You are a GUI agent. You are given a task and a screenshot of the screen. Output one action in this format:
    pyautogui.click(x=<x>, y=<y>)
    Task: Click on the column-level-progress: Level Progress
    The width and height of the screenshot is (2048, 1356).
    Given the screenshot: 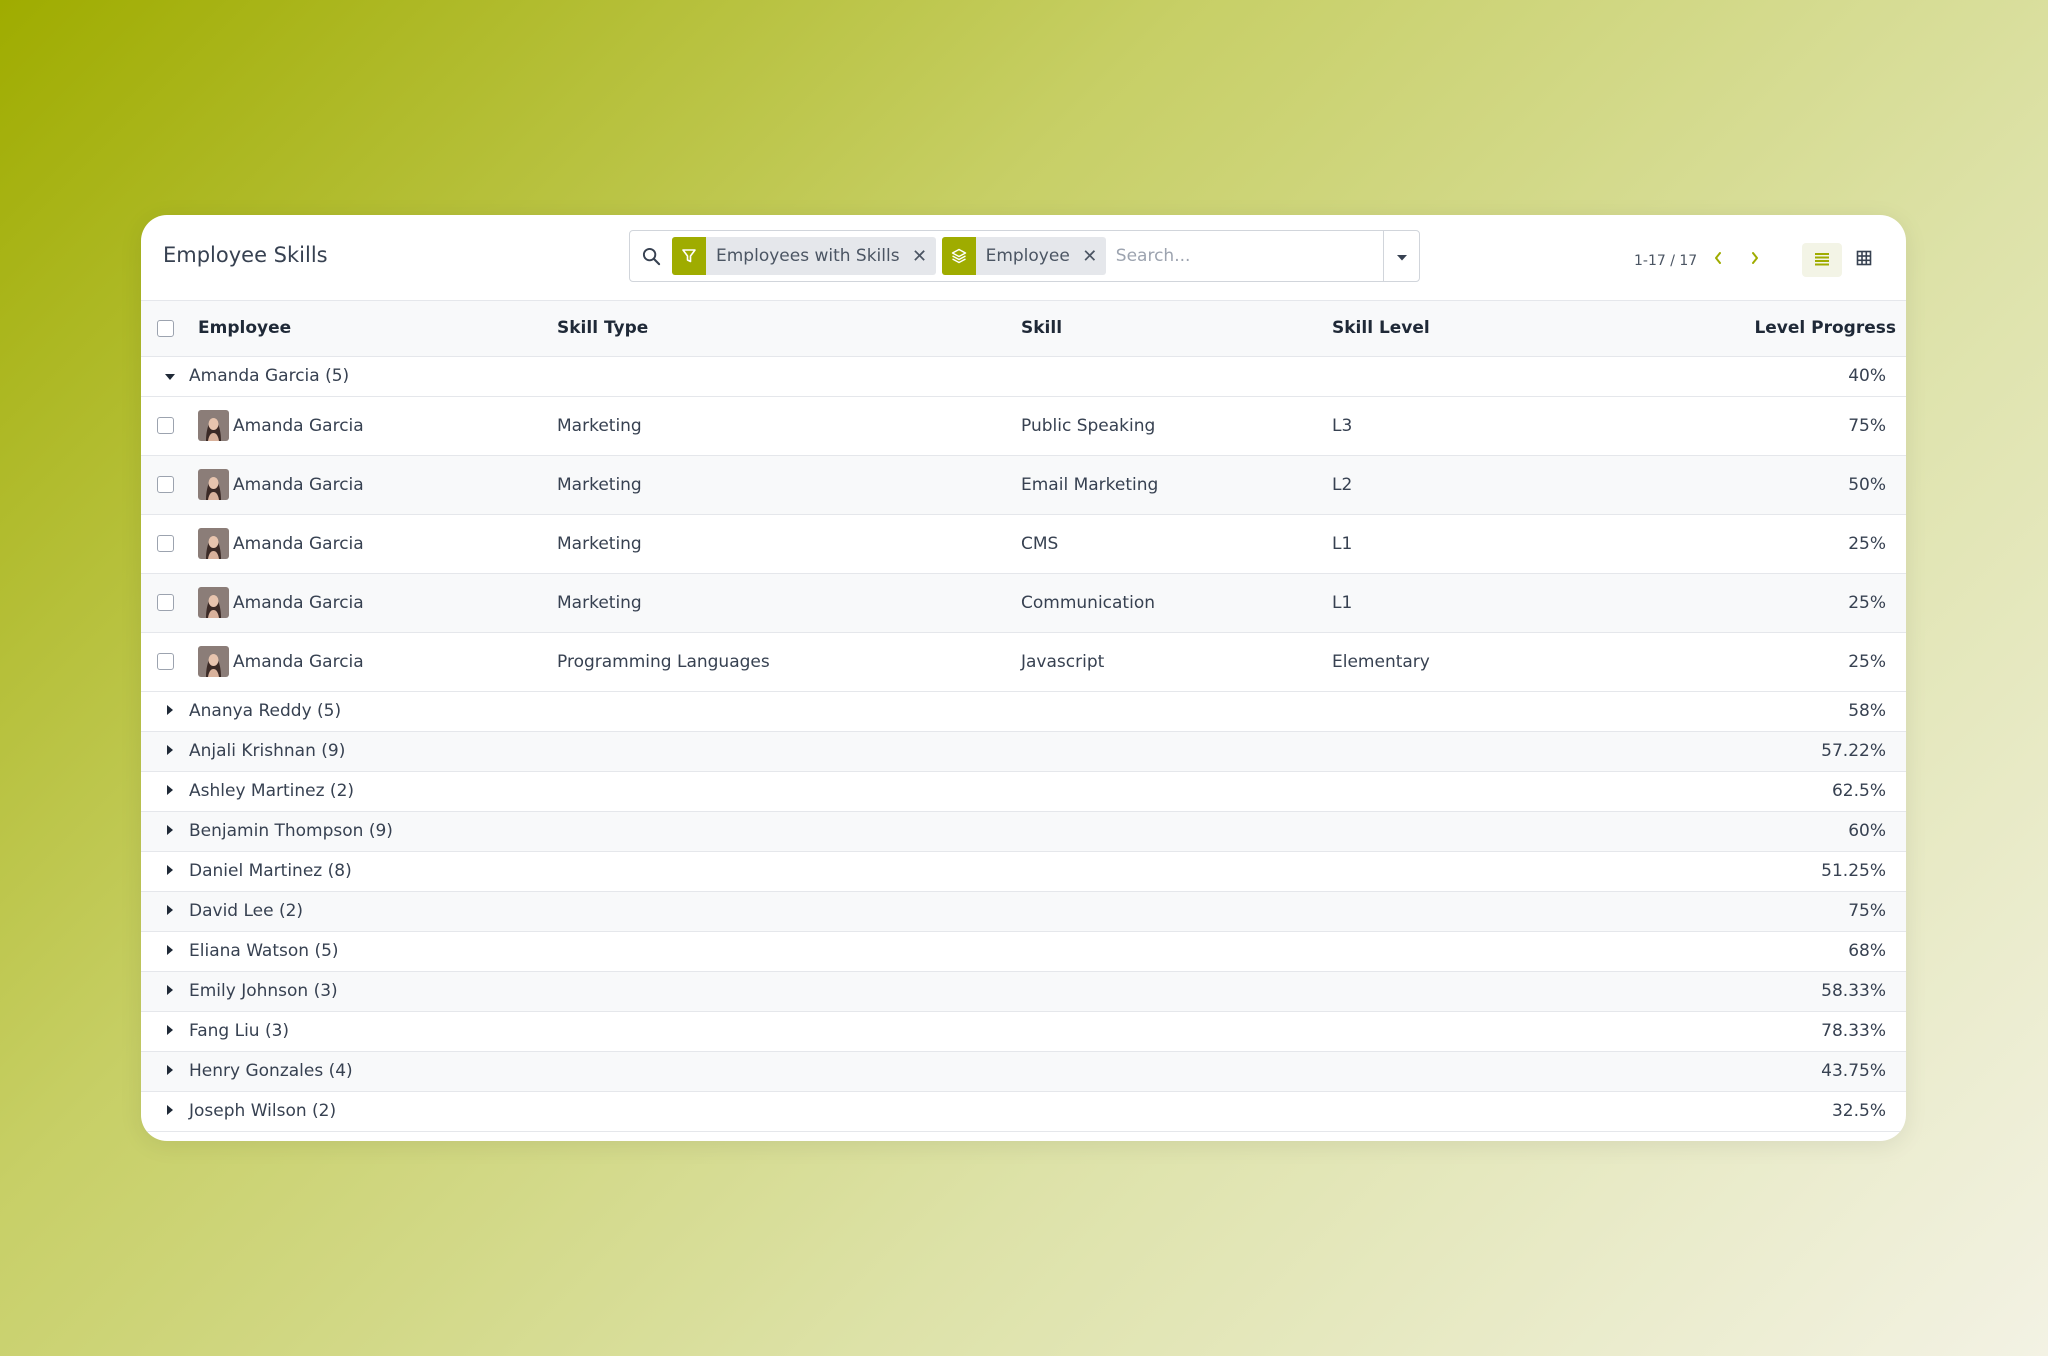 What is the action you would take?
    pyautogui.click(x=1784, y=328)
    